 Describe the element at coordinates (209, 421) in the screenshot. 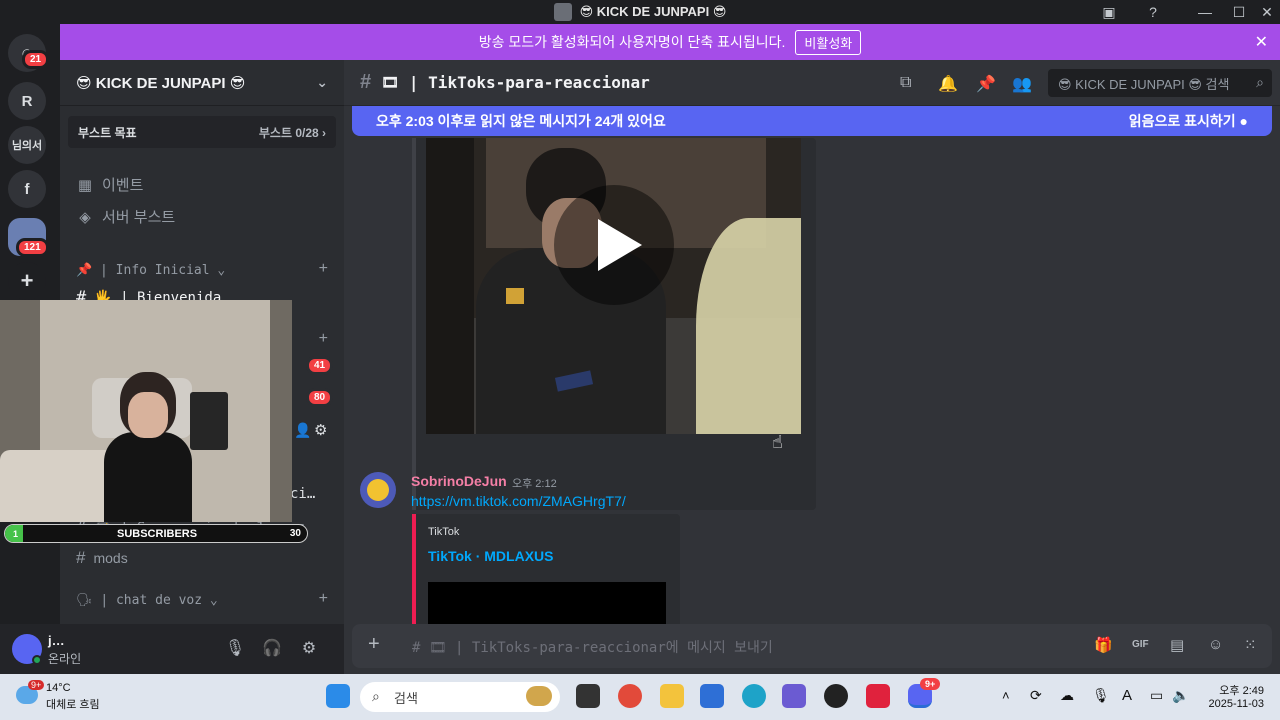

I see `webcam-case` at that location.